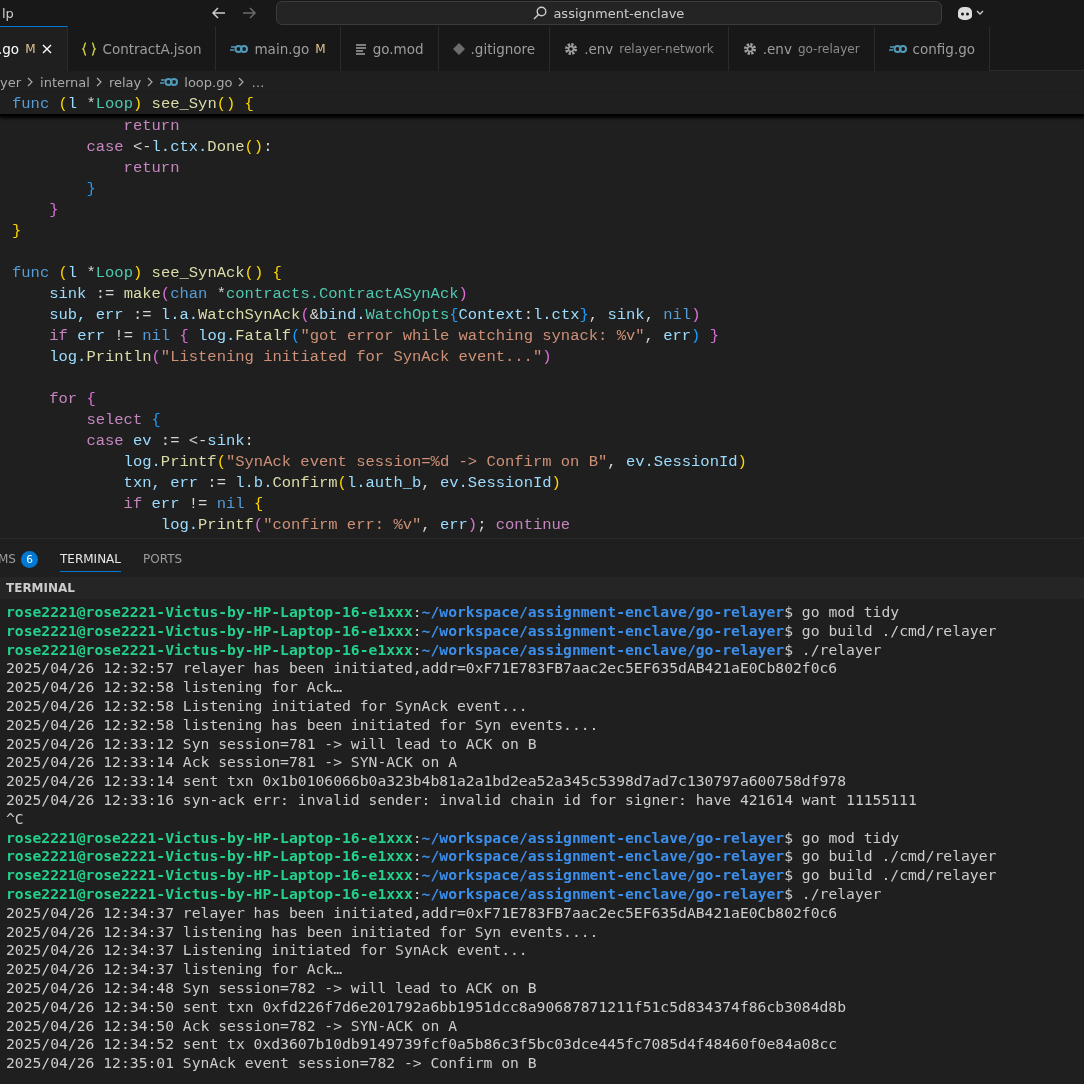 This screenshot has height=1084, width=1084. Describe the element at coordinates (125, 82) in the screenshot. I see `breadcrumb-item: relay` at that location.